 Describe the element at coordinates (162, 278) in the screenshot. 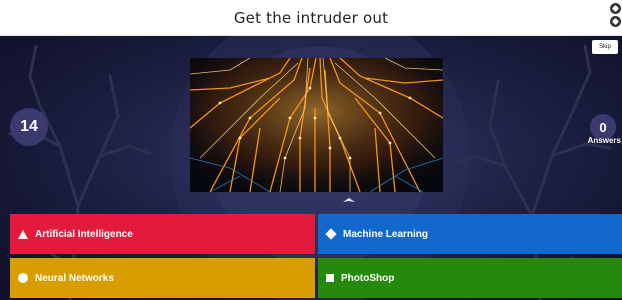

I see `answer-option-yellow: Neural Networks` at that location.